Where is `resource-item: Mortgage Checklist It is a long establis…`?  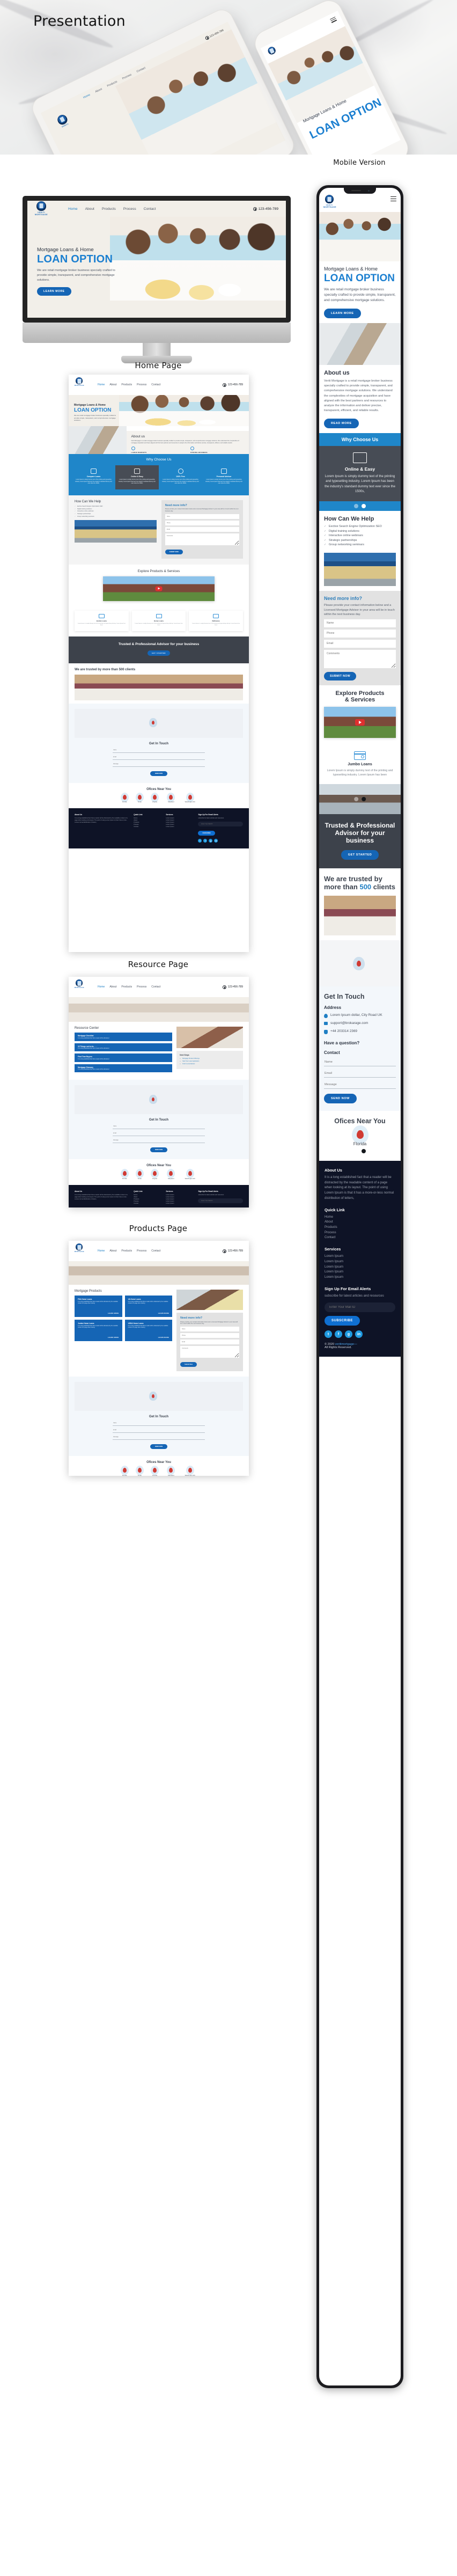 resource-item: Mortgage Checklist It is a long establis… is located at coordinates (124, 1037).